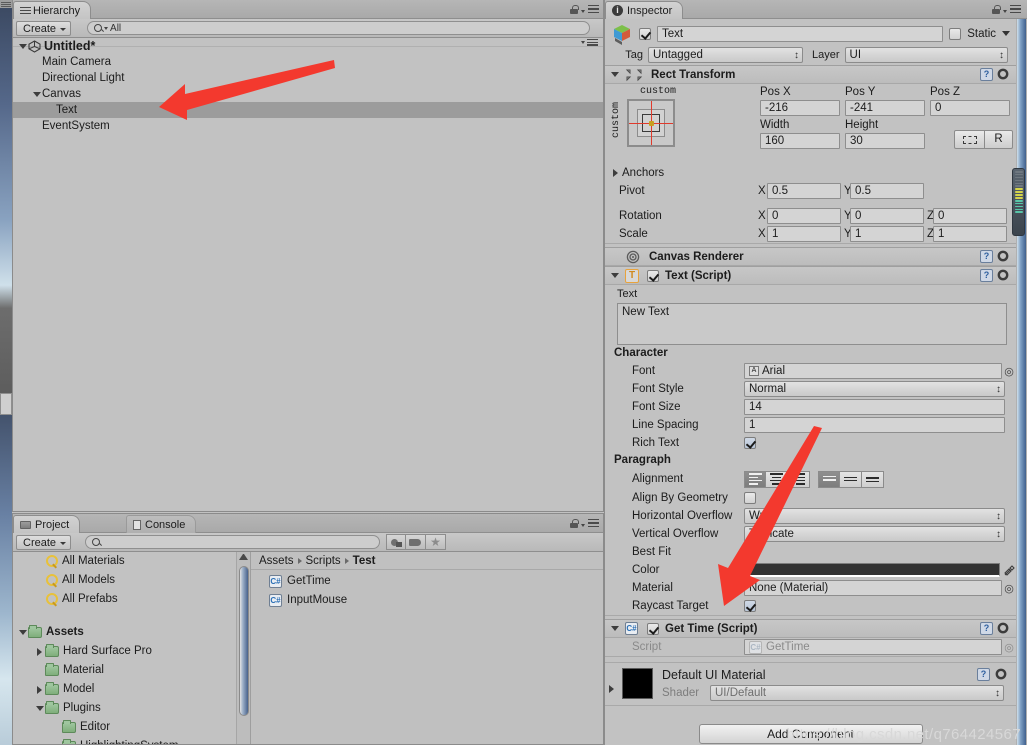 This screenshot has height=745, width=1027. Describe the element at coordinates (926, 55) in the screenshot. I see `layer-dropdown: UI` at that location.